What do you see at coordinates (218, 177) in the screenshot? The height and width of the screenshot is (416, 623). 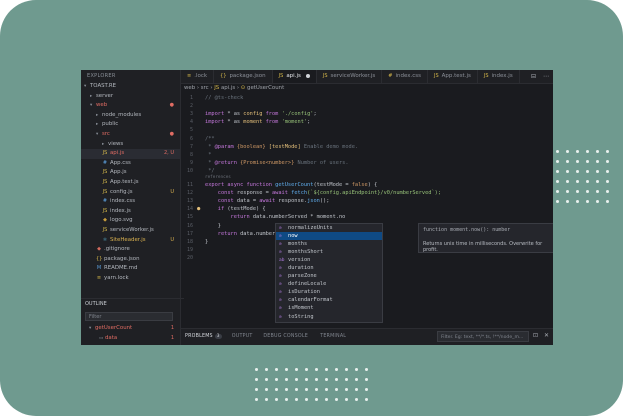 I see `references-codelens: references` at bounding box center [218, 177].